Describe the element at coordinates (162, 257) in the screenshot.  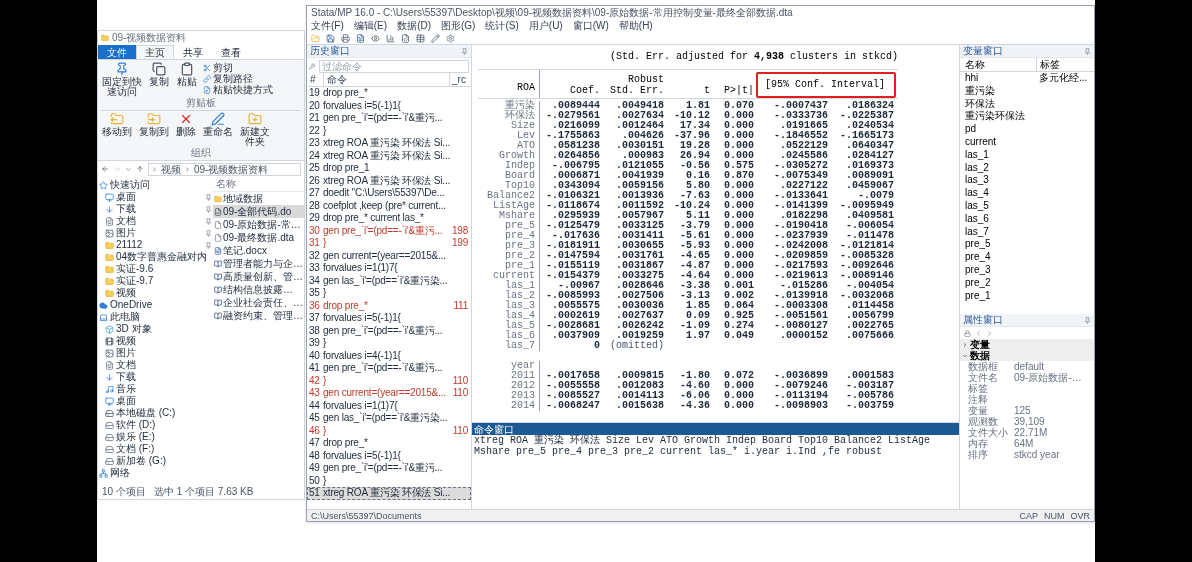
I see `nav-item: 04数字普惠金融对内` at that location.